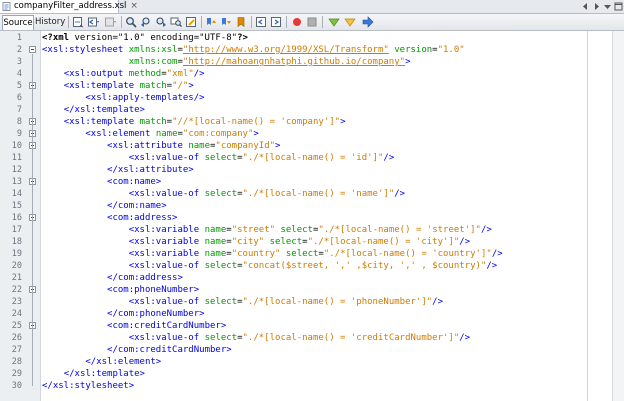 Image resolution: width=624 pixels, height=401 pixels. Describe the element at coordinates (261, 22) in the screenshot. I see `shift-left-icon` at that location.